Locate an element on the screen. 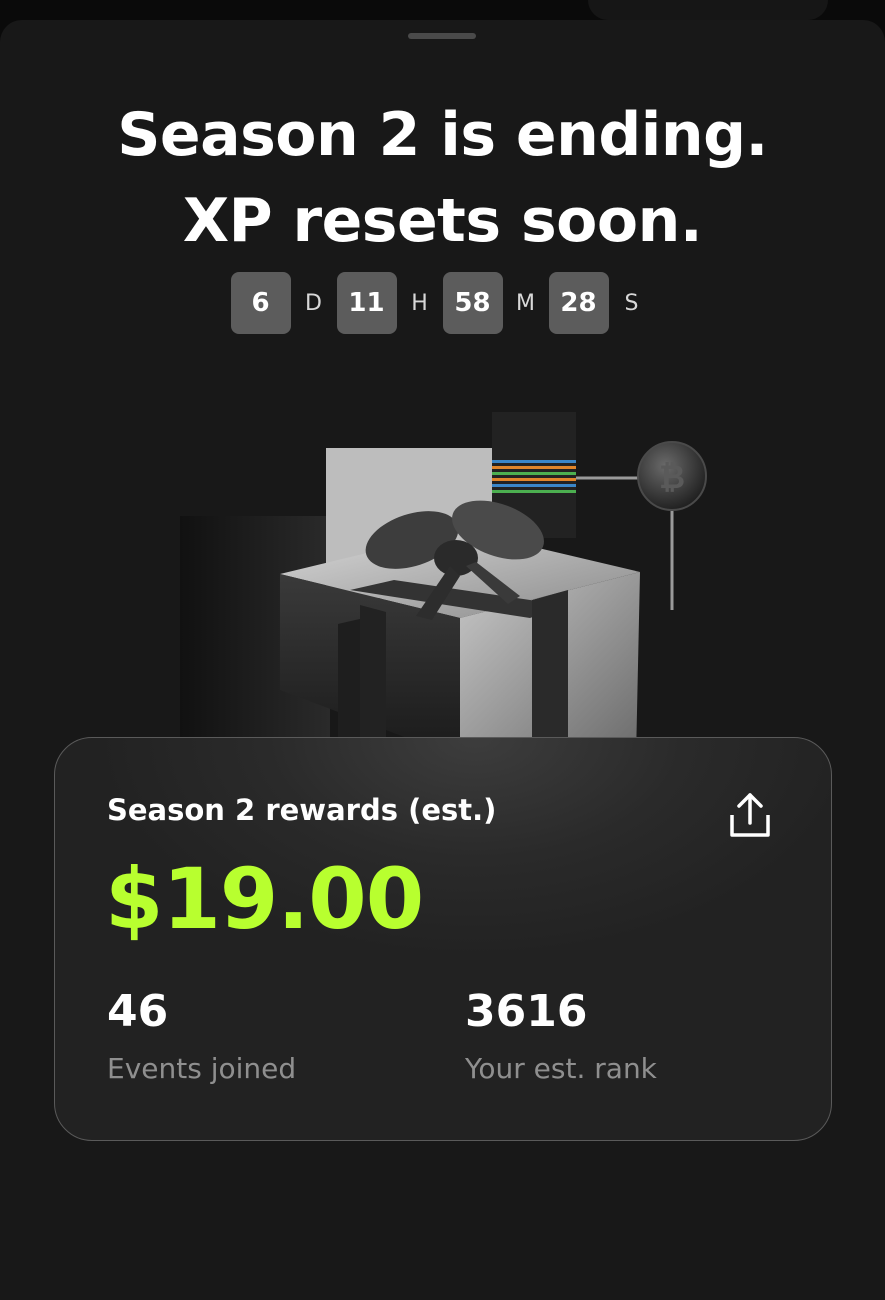  countdown-seconds-value: 28 is located at coordinates (578, 303).